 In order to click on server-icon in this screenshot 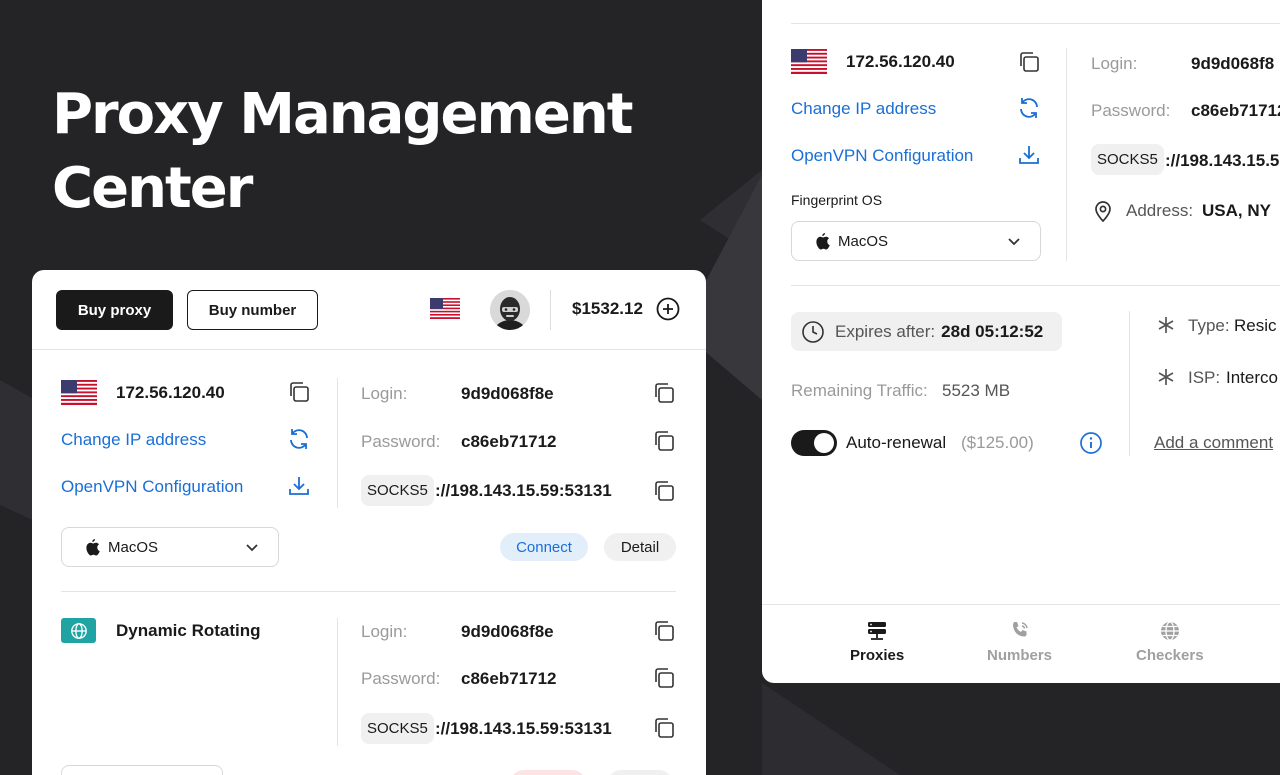, I will do `click(877, 631)`.